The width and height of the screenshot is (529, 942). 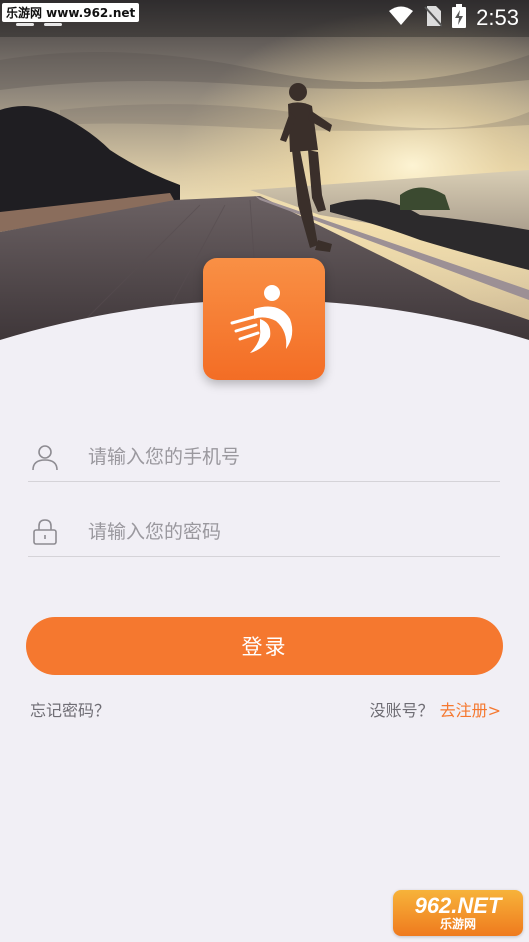 I want to click on user-icon, so click(x=45, y=457).